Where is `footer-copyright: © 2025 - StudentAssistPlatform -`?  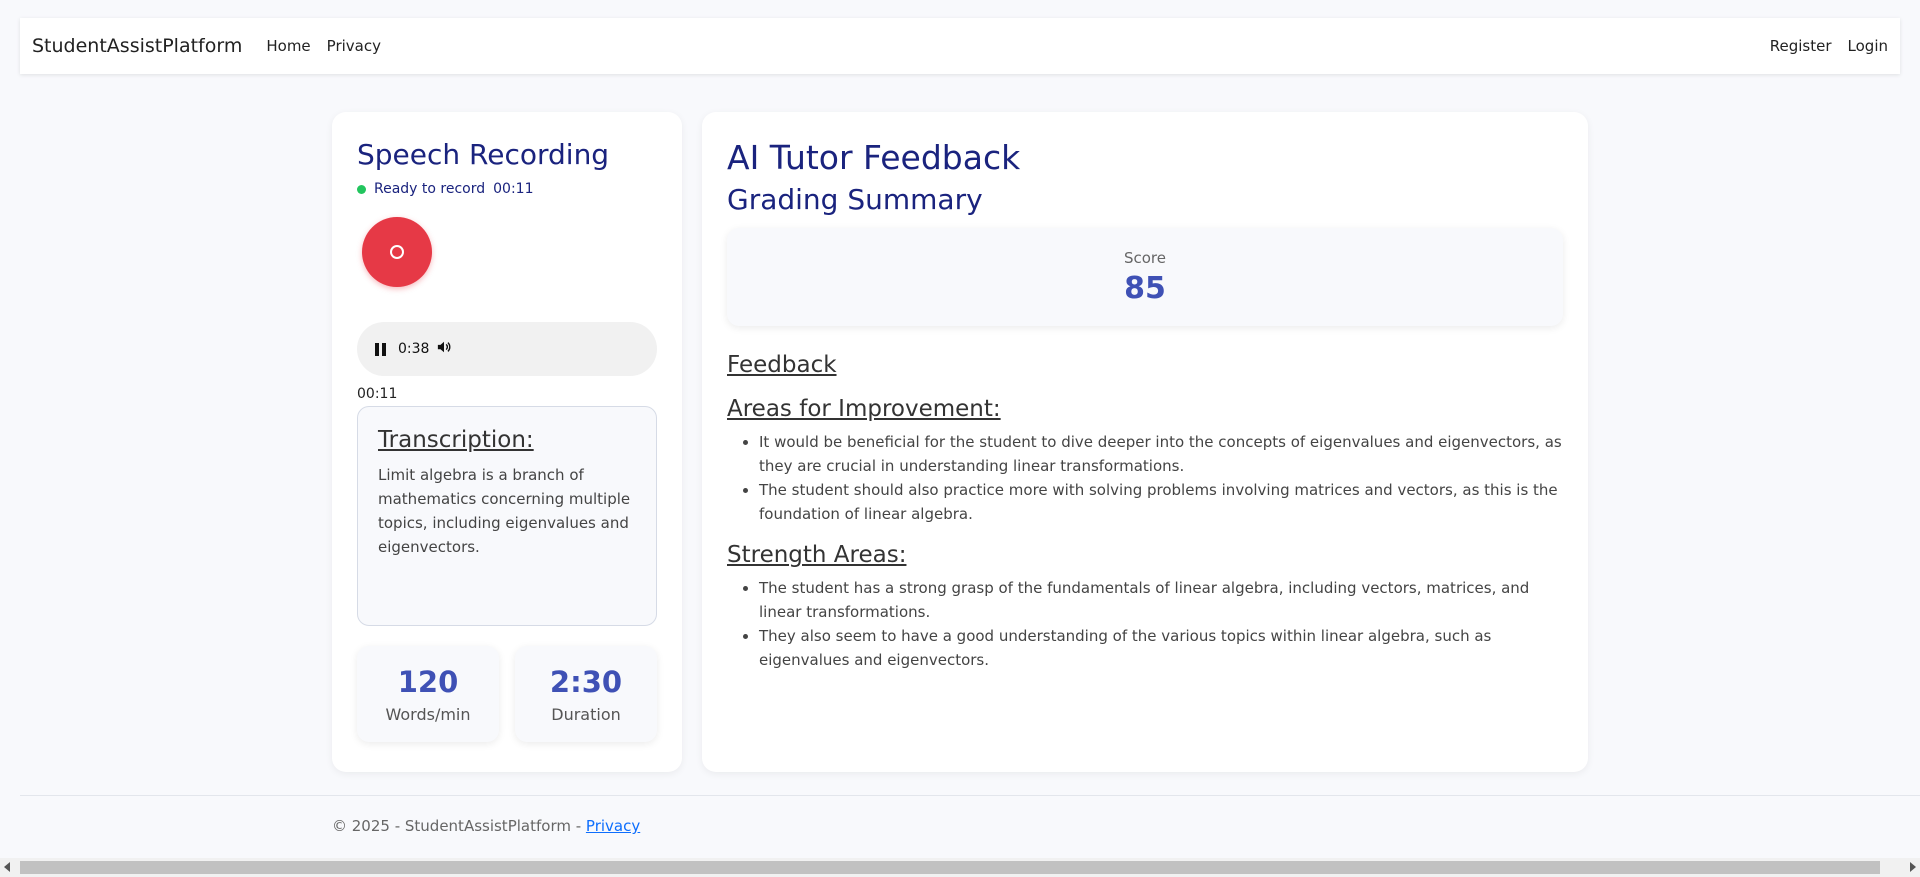 footer-copyright: © 2025 - StudentAssistPlatform - is located at coordinates (459, 826).